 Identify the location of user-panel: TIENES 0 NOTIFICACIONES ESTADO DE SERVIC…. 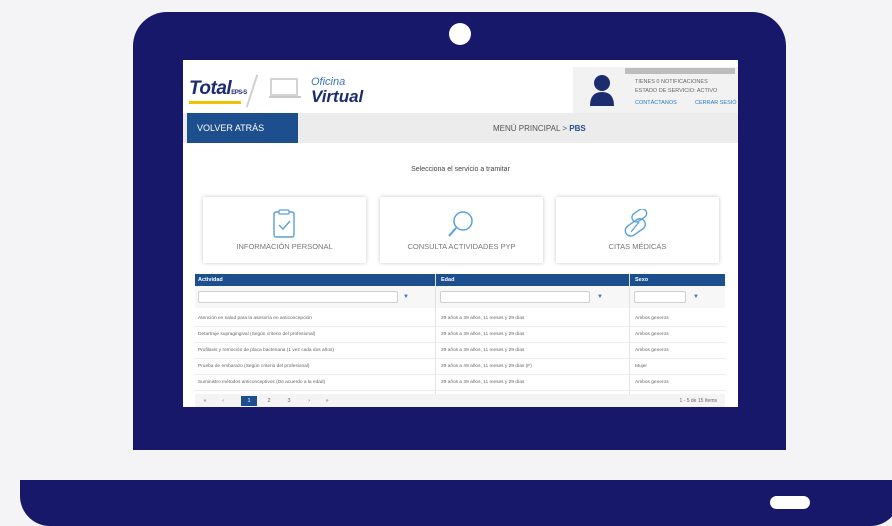
(655, 90).